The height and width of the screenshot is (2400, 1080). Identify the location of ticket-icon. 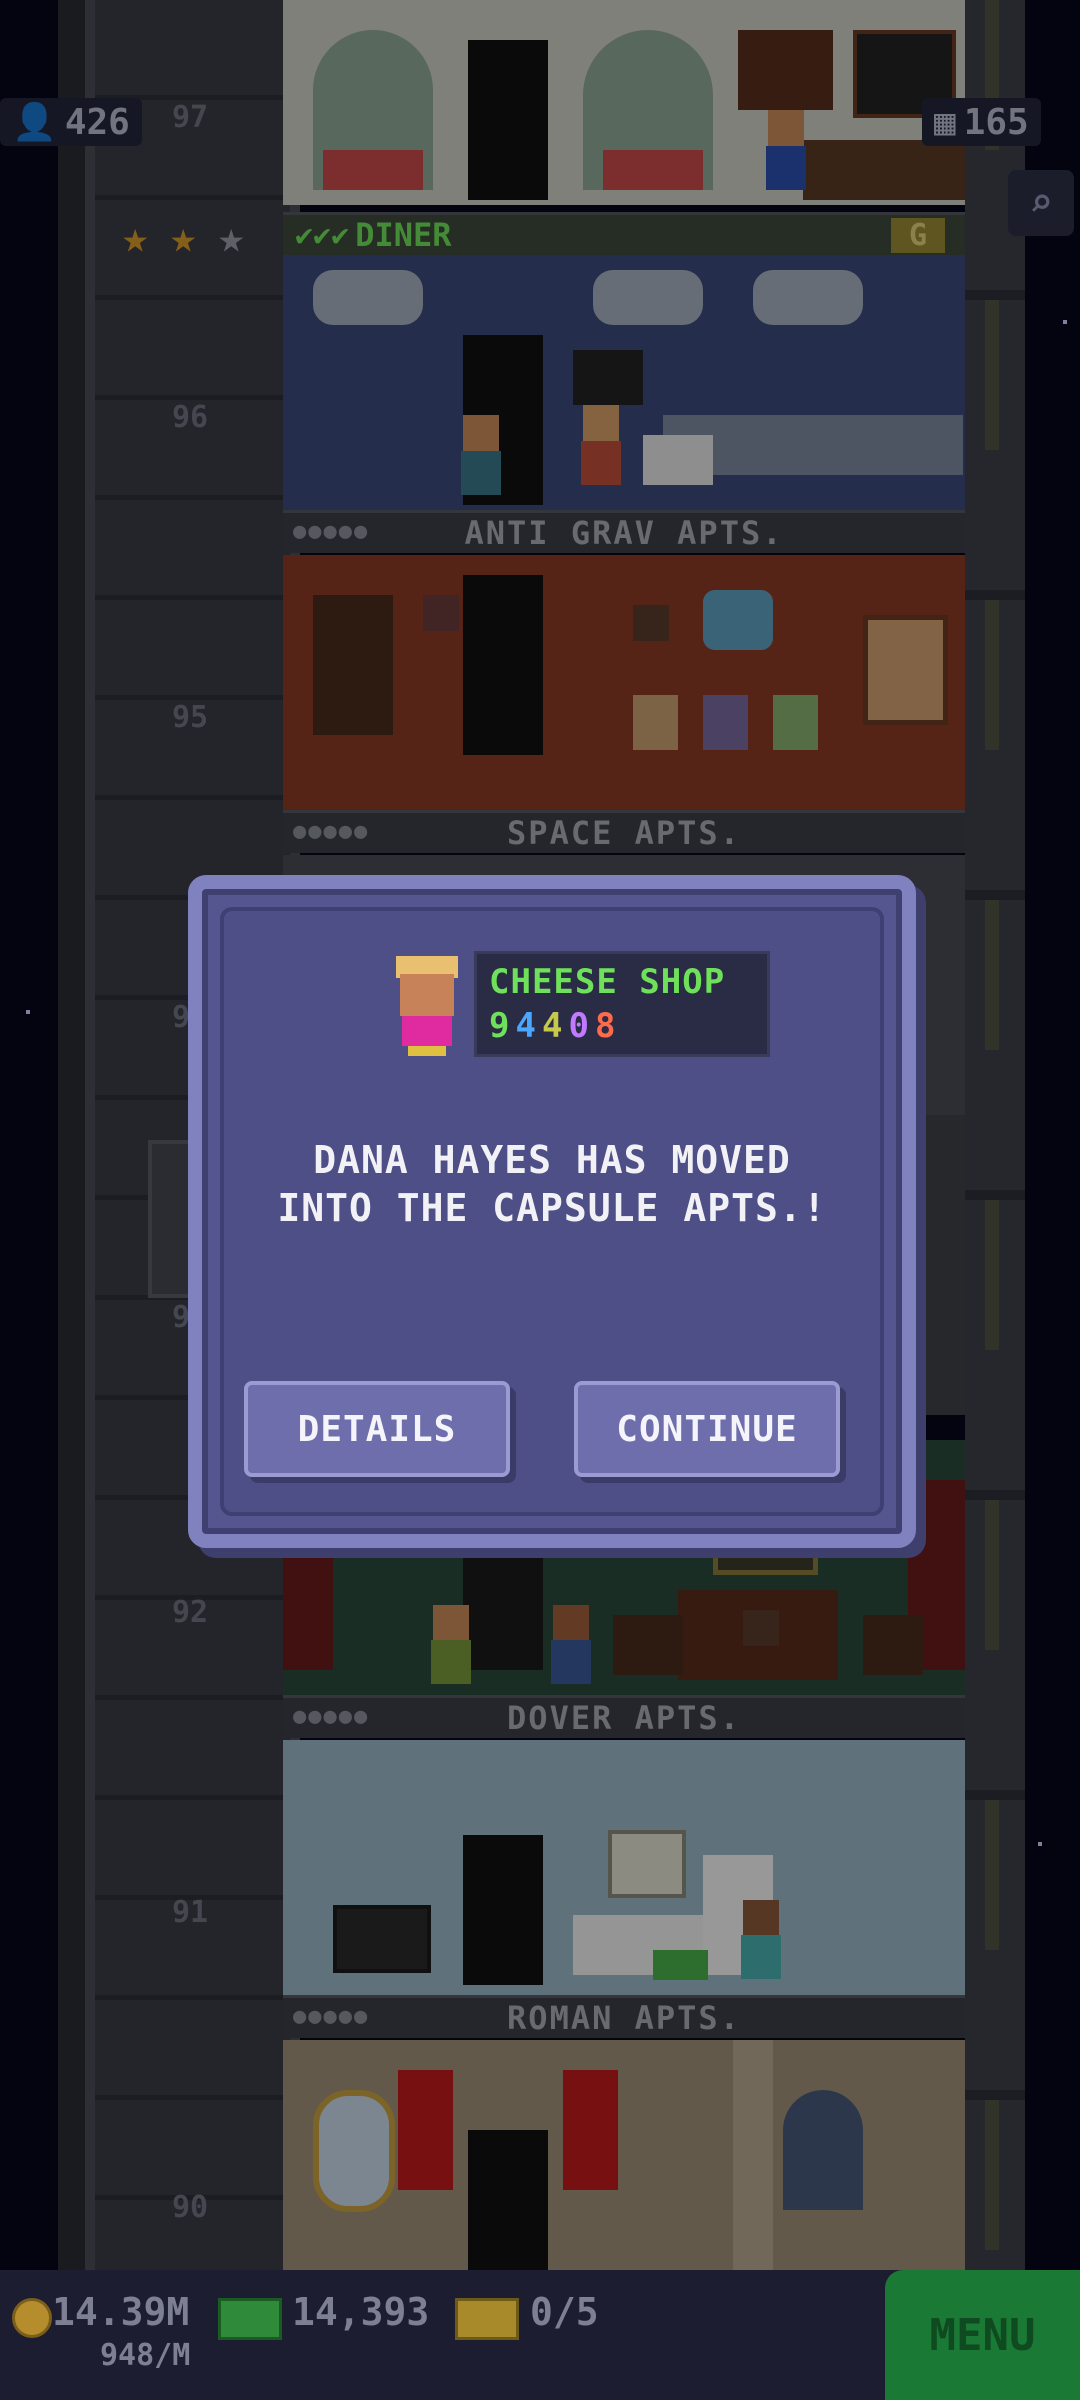
(487, 2319).